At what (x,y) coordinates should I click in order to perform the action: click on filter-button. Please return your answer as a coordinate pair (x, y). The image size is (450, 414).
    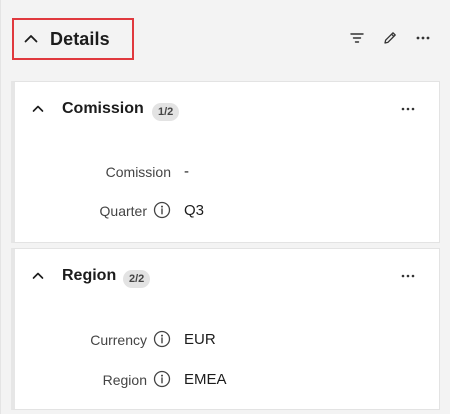
    Looking at the image, I should click on (357, 38).